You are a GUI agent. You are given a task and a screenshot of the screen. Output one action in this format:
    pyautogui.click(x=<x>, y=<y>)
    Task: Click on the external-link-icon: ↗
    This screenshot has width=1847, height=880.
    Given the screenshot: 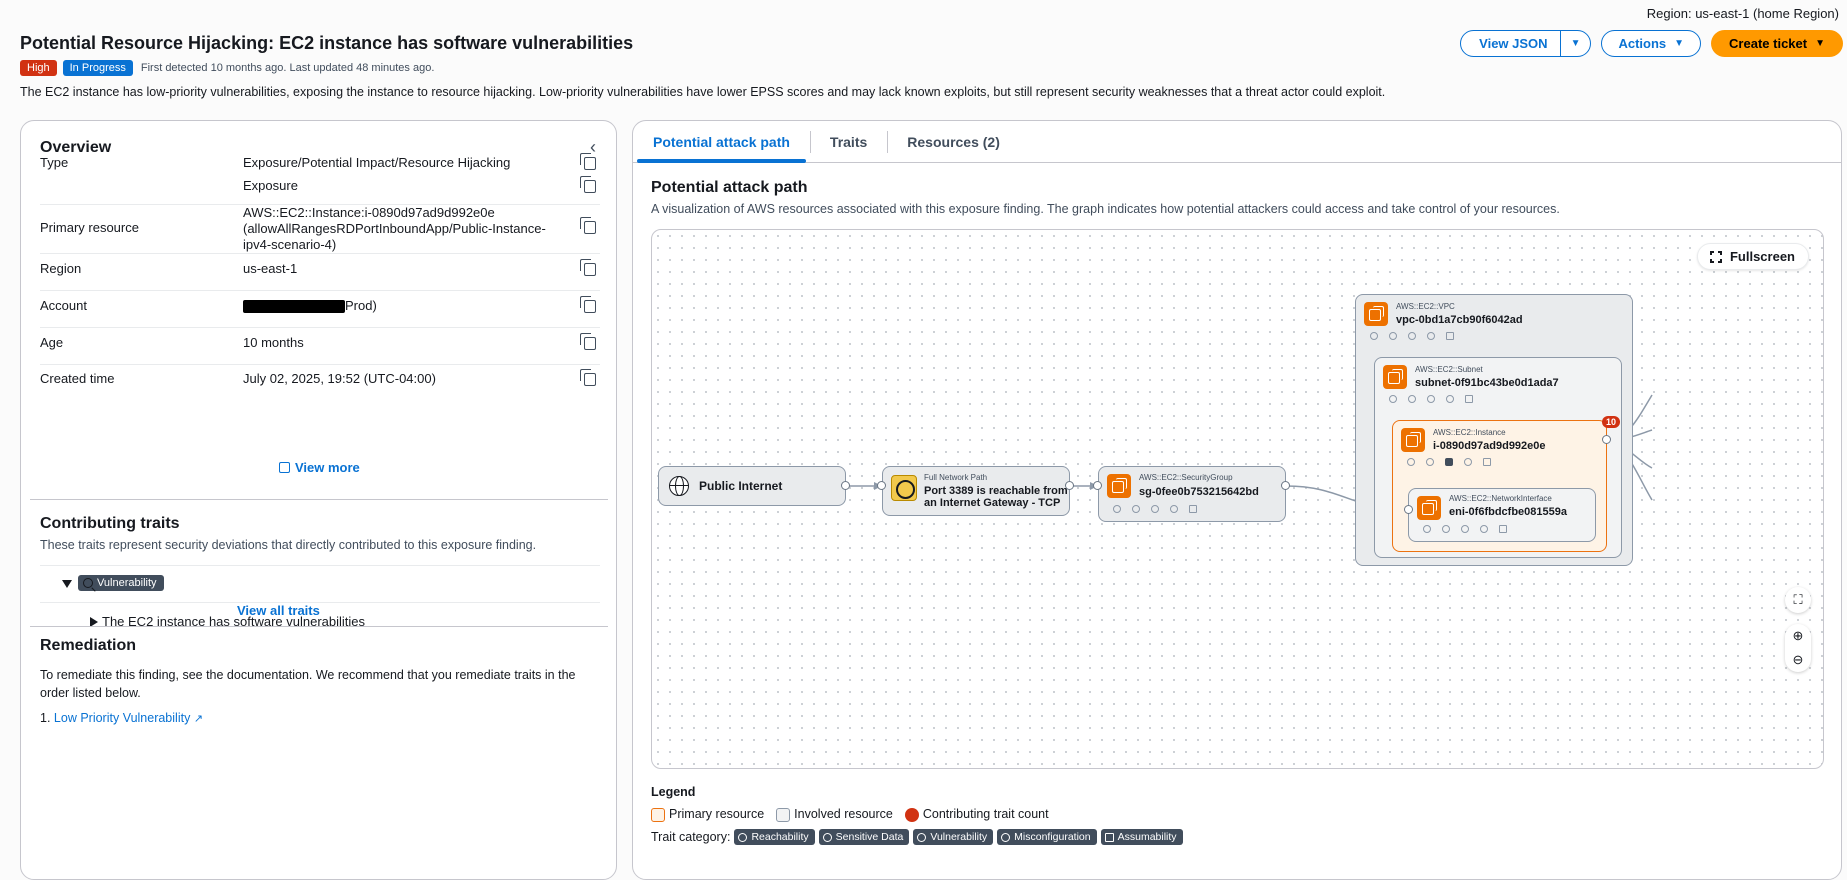 What is the action you would take?
    pyautogui.click(x=198, y=719)
    